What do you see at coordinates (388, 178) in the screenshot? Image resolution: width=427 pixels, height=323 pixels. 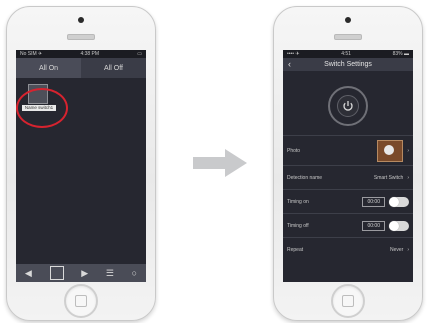 I see `device-name-value: Smart Switch` at bounding box center [388, 178].